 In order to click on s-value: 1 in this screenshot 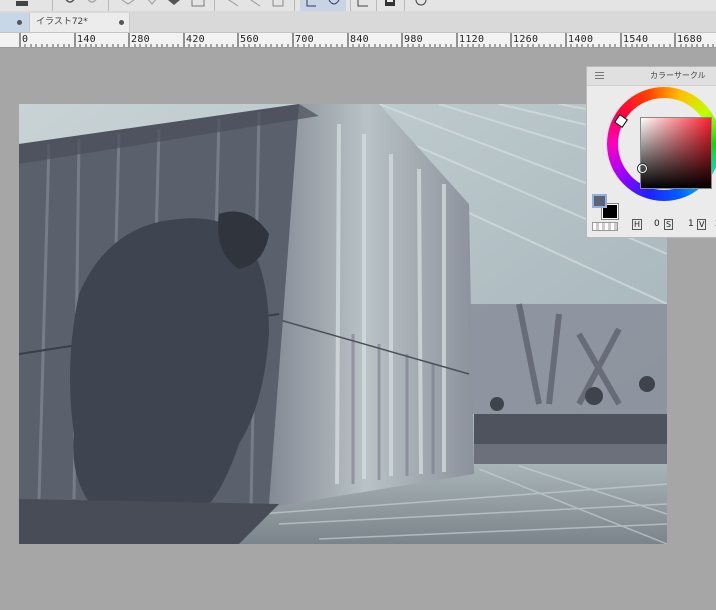, I will do `click(691, 224)`.